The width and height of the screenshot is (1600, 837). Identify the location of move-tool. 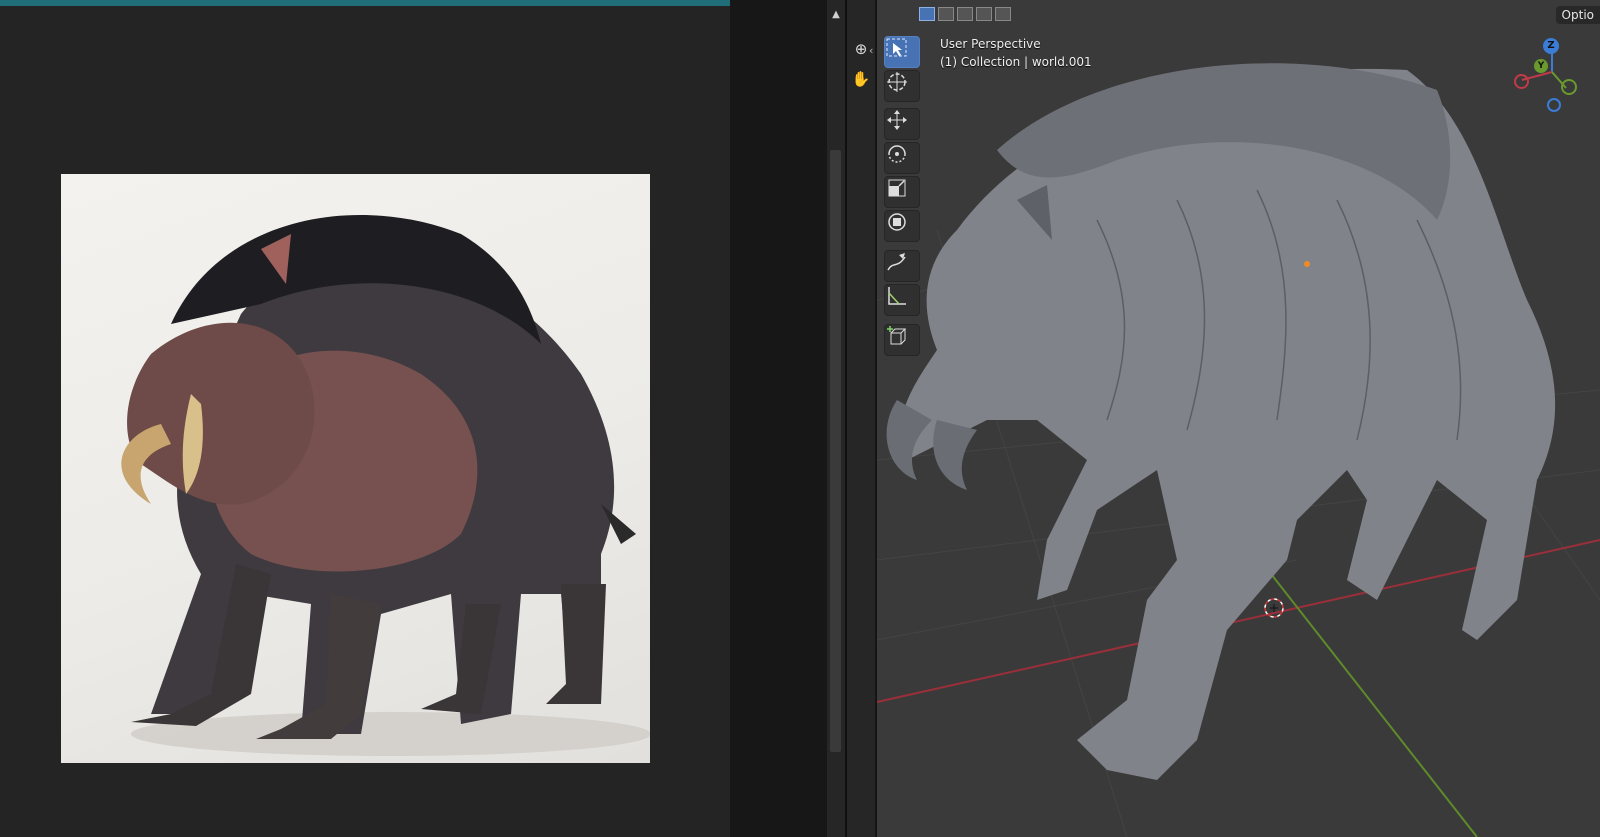
(902, 124).